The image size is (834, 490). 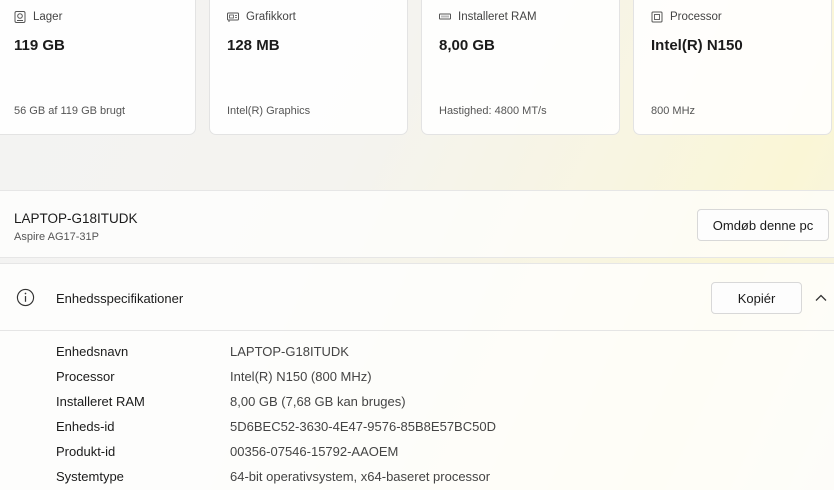 I want to click on device-specifications-header: Enhedsspecifikationer Kopiér, so click(x=417, y=297).